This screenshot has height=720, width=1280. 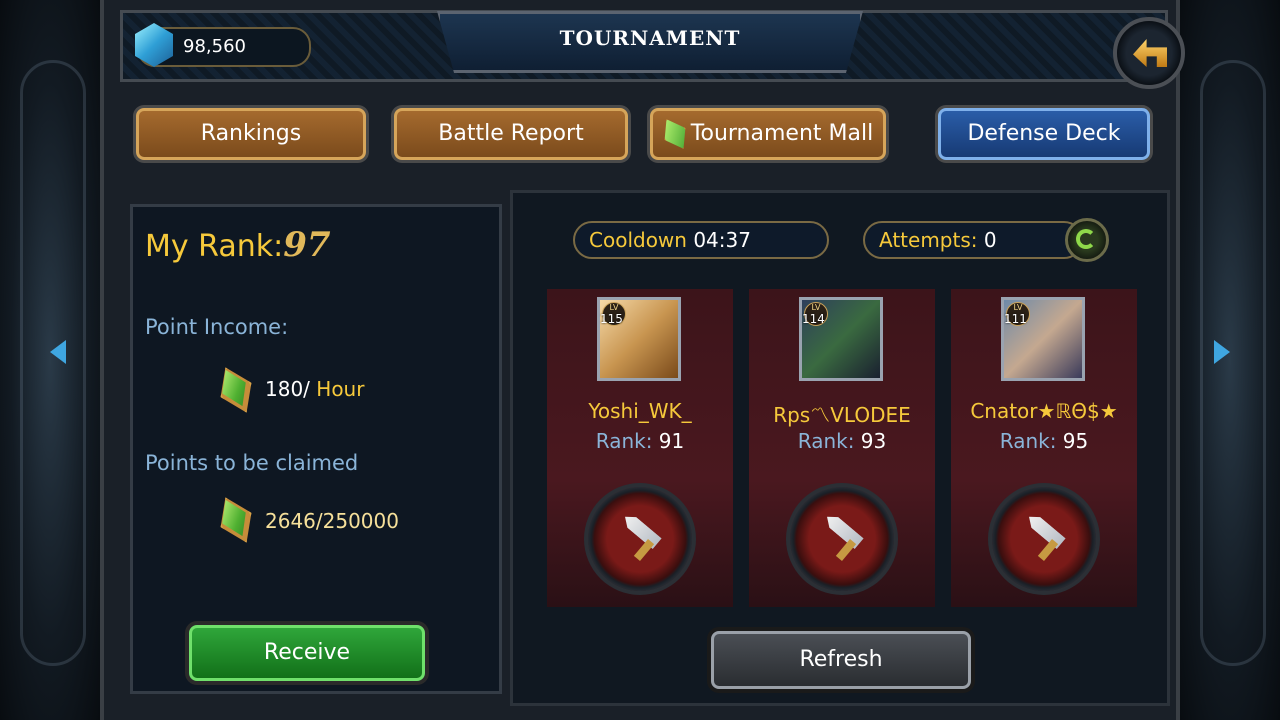 What do you see at coordinates (307, 245) in the screenshot?
I see `my-rank-value: 97` at bounding box center [307, 245].